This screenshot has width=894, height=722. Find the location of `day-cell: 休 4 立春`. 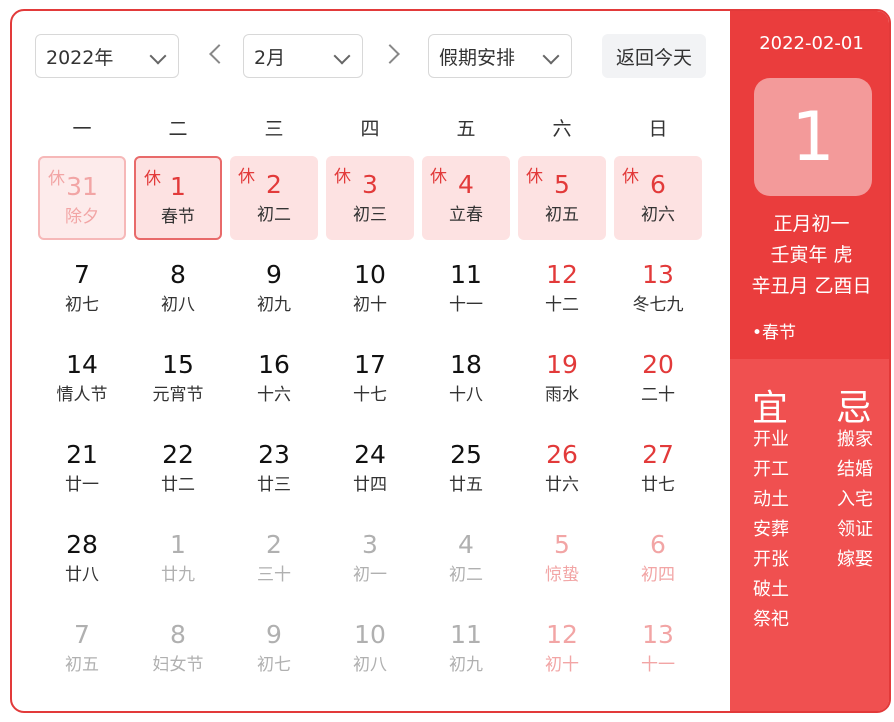

day-cell: 休 4 立春 is located at coordinates (466, 198).